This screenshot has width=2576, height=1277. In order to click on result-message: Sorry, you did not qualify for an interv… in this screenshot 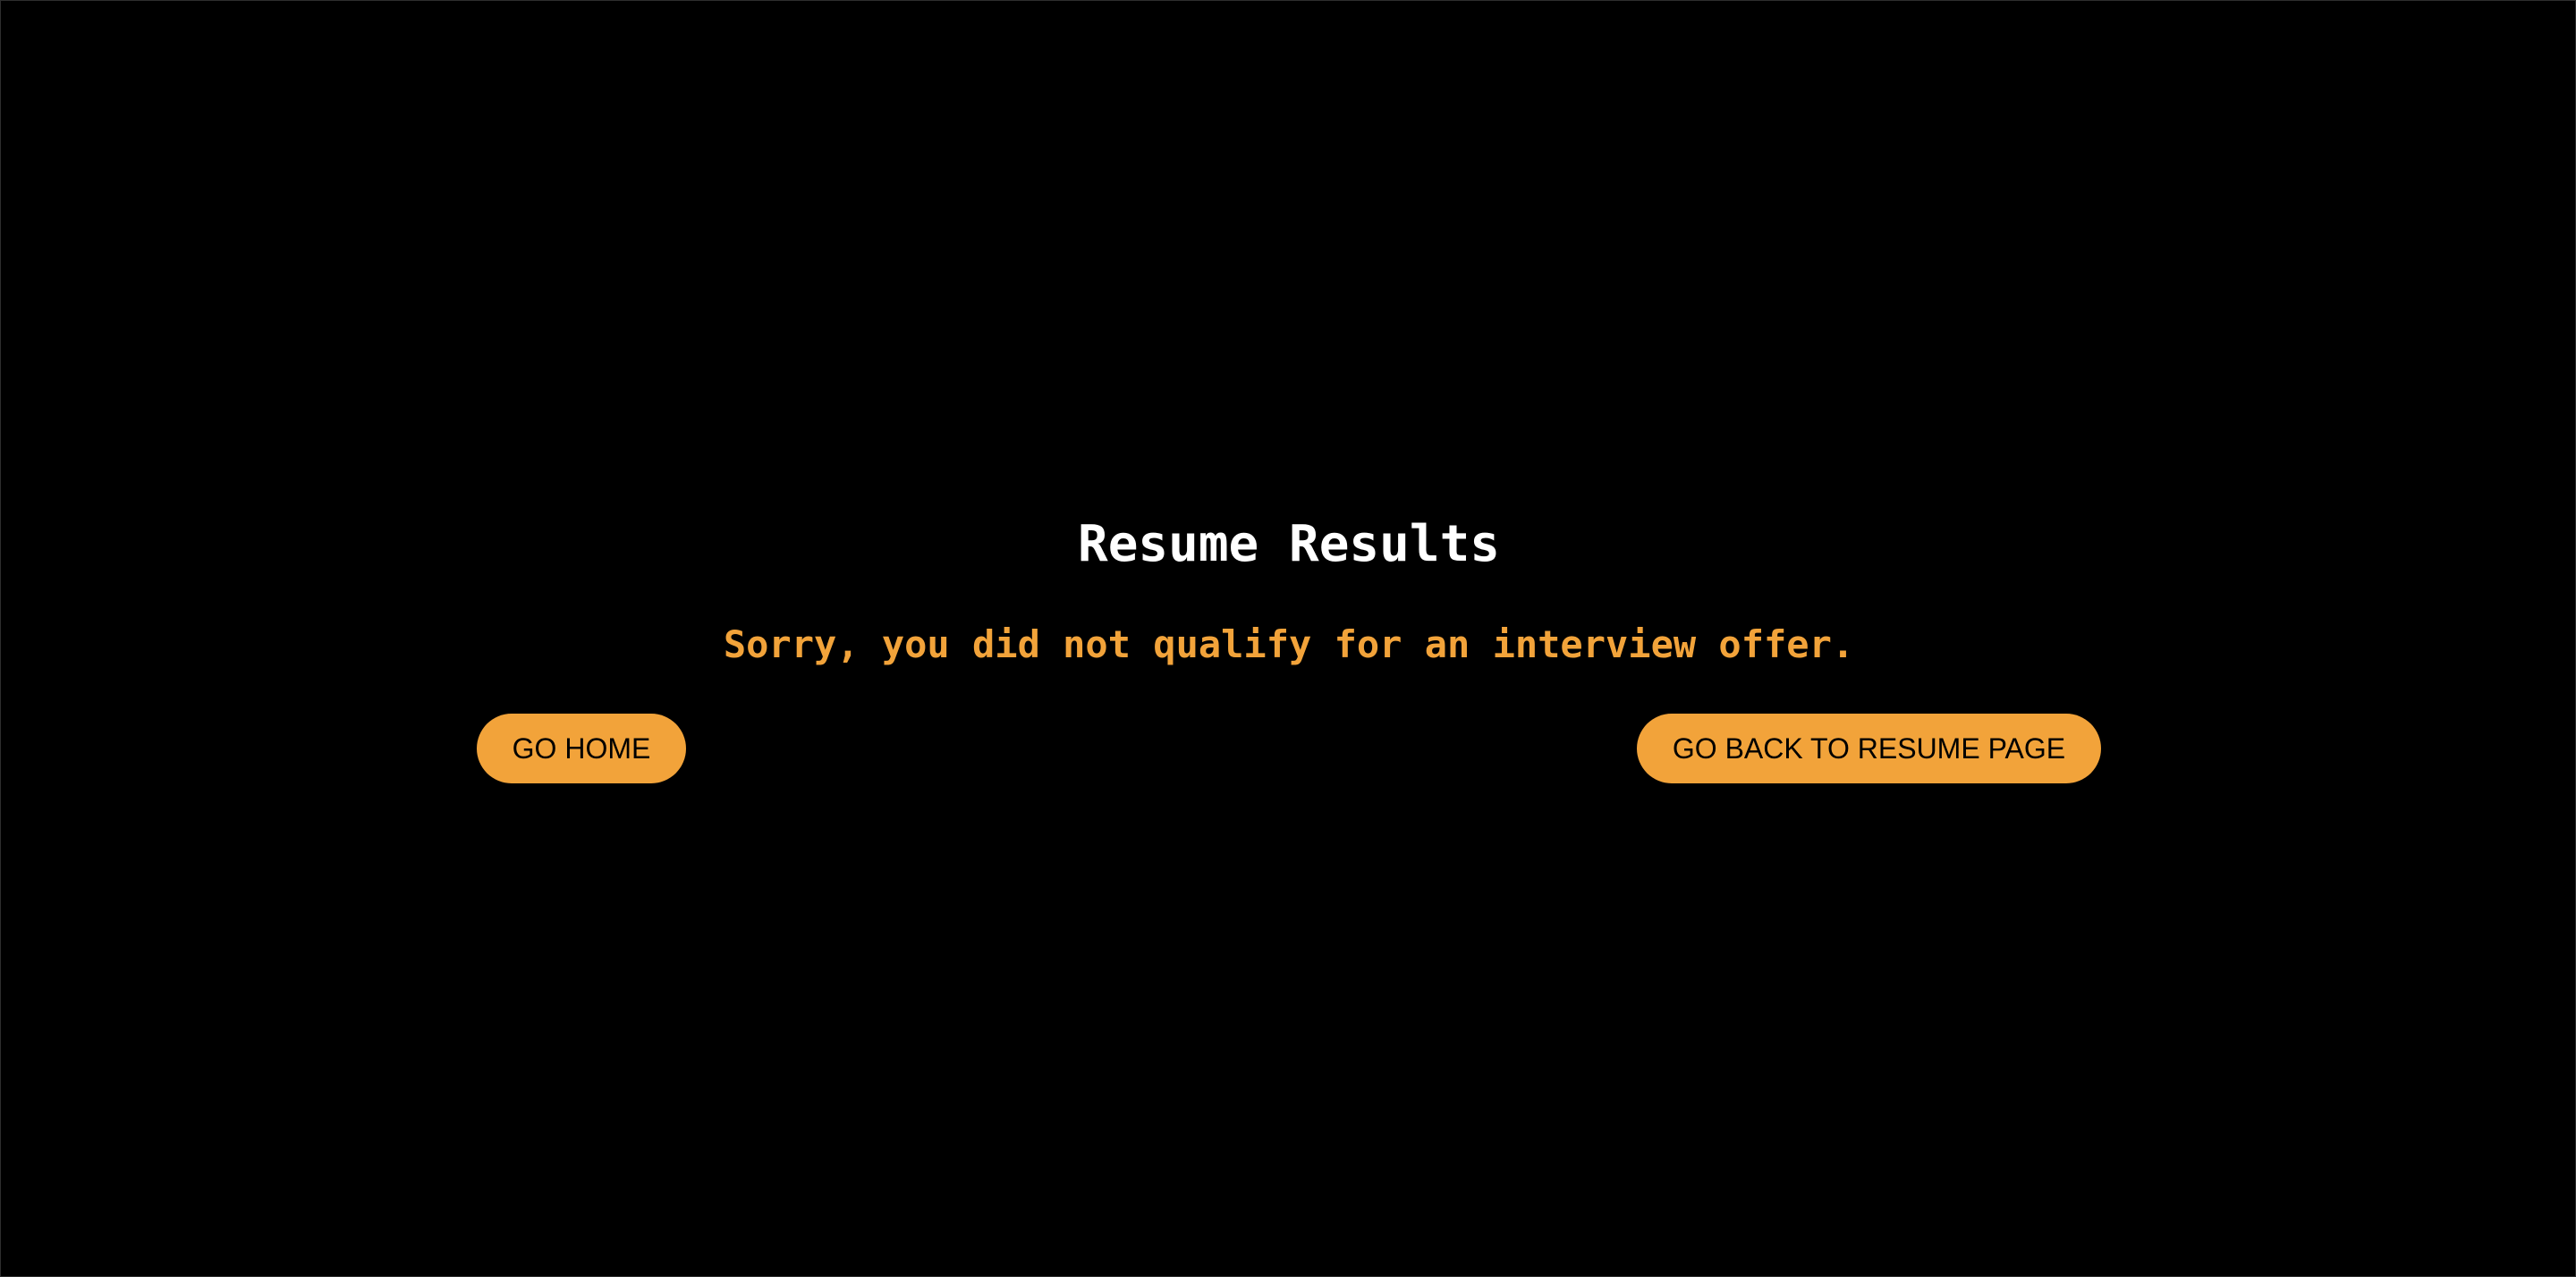, I will do `click(1289, 644)`.